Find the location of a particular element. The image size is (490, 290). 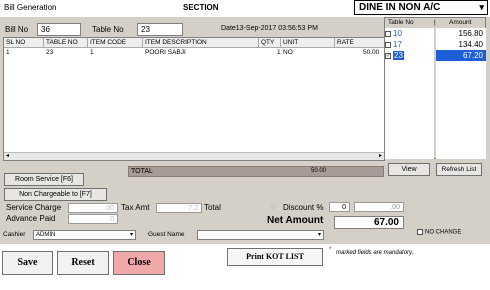

col-sl-no: SL NO is located at coordinates (24, 43).